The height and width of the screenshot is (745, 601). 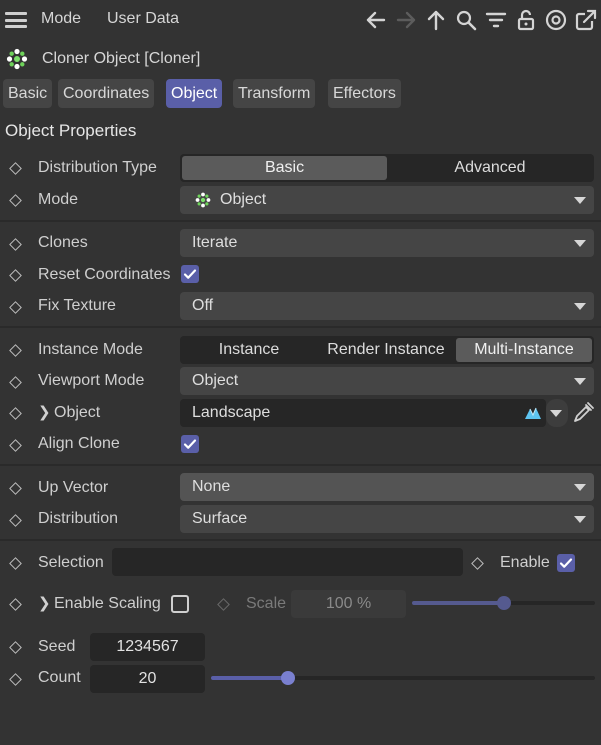 What do you see at coordinates (190, 444) in the screenshot?
I see `align-clone-checkbox` at bounding box center [190, 444].